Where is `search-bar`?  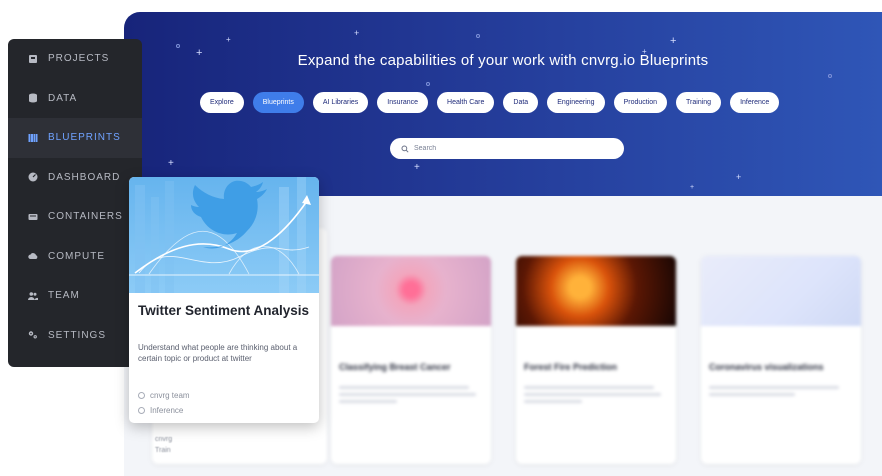
search-bar is located at coordinates (507, 148).